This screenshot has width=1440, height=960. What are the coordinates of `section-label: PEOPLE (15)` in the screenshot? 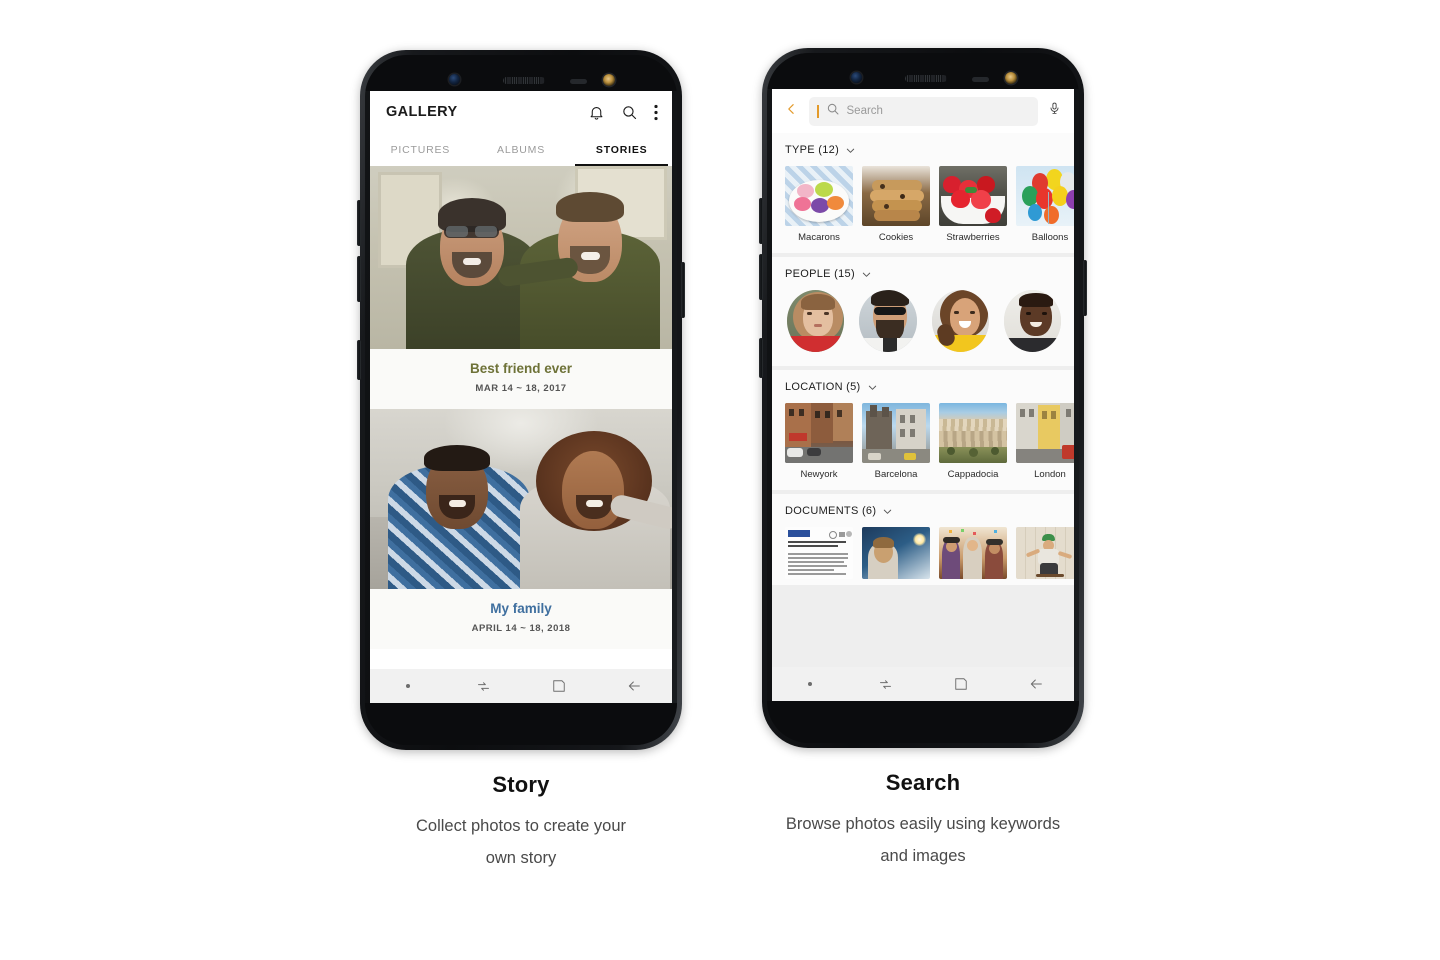 It's located at (820, 274).